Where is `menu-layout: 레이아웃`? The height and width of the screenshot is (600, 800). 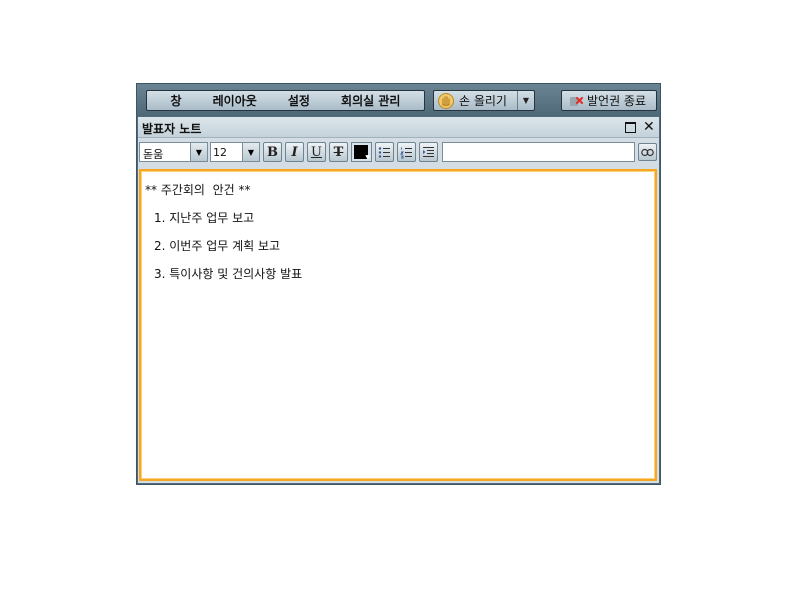
menu-layout: 레이아웃 is located at coordinates (235, 100).